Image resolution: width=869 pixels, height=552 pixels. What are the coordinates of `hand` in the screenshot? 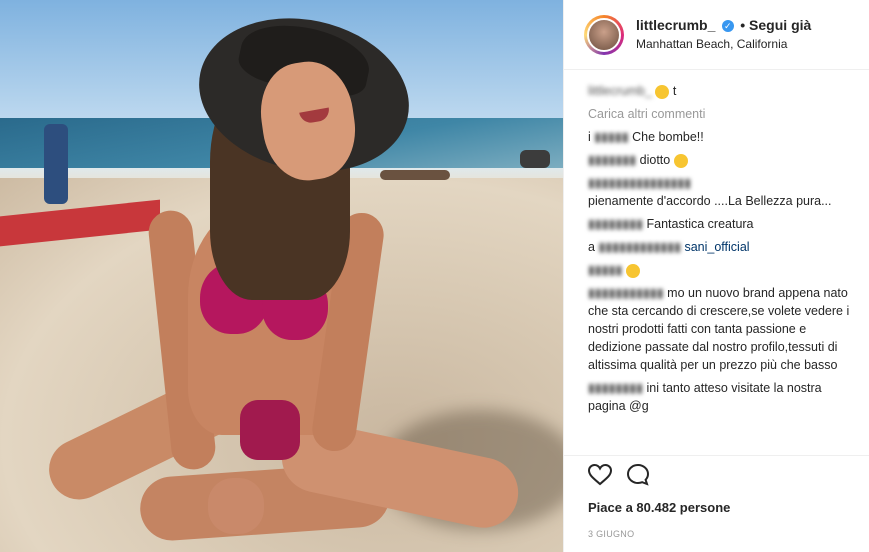 It's located at (236, 506).